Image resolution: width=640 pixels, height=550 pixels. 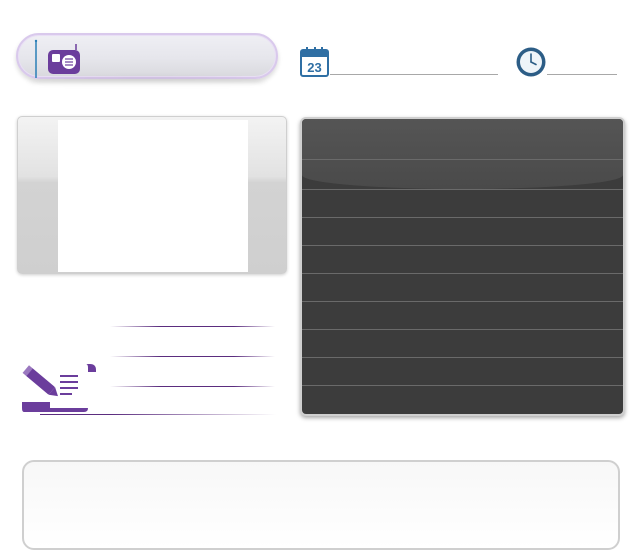 I want to click on radio-label, so click(x=177, y=54).